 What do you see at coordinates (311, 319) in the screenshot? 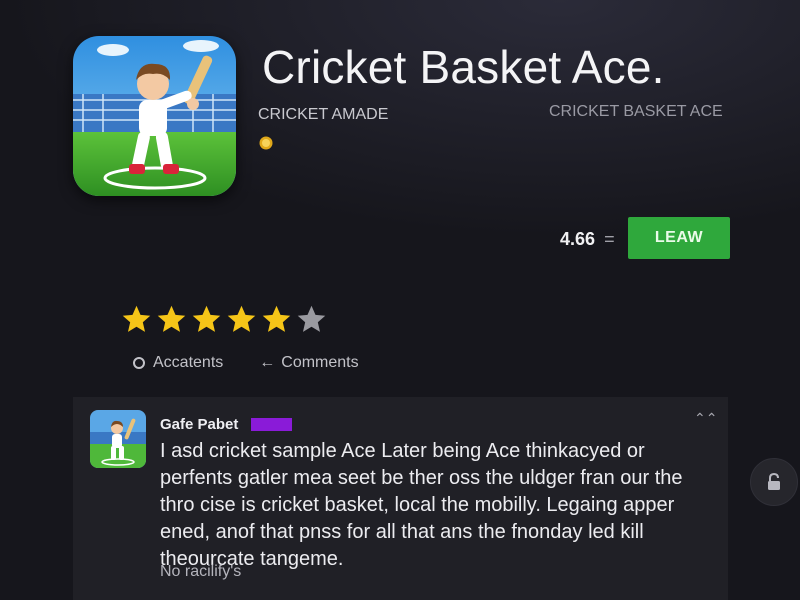
I see `star-empty-icon` at bounding box center [311, 319].